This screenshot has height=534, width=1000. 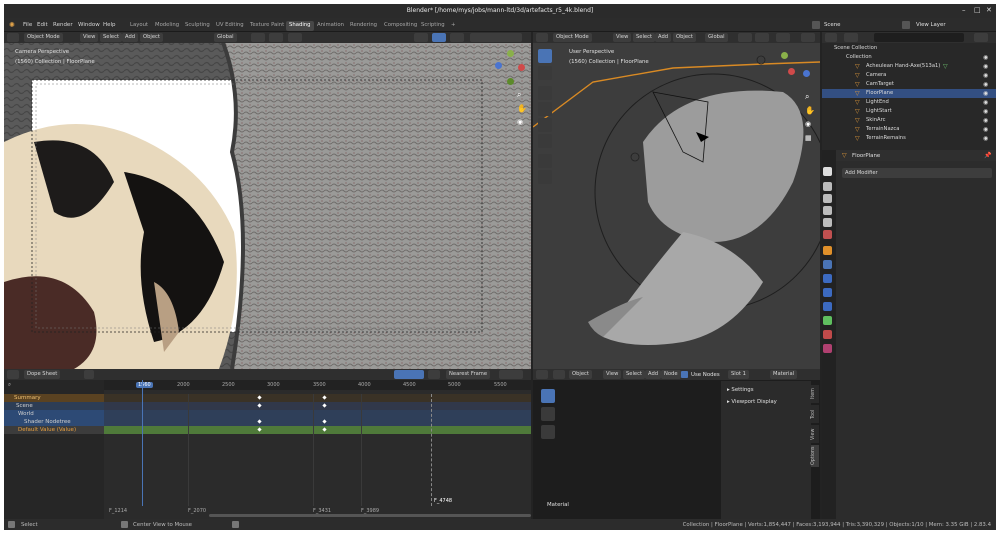 I want to click on outliner-item: Acheulean Hand-Axe(513a1), so click(x=901, y=66).